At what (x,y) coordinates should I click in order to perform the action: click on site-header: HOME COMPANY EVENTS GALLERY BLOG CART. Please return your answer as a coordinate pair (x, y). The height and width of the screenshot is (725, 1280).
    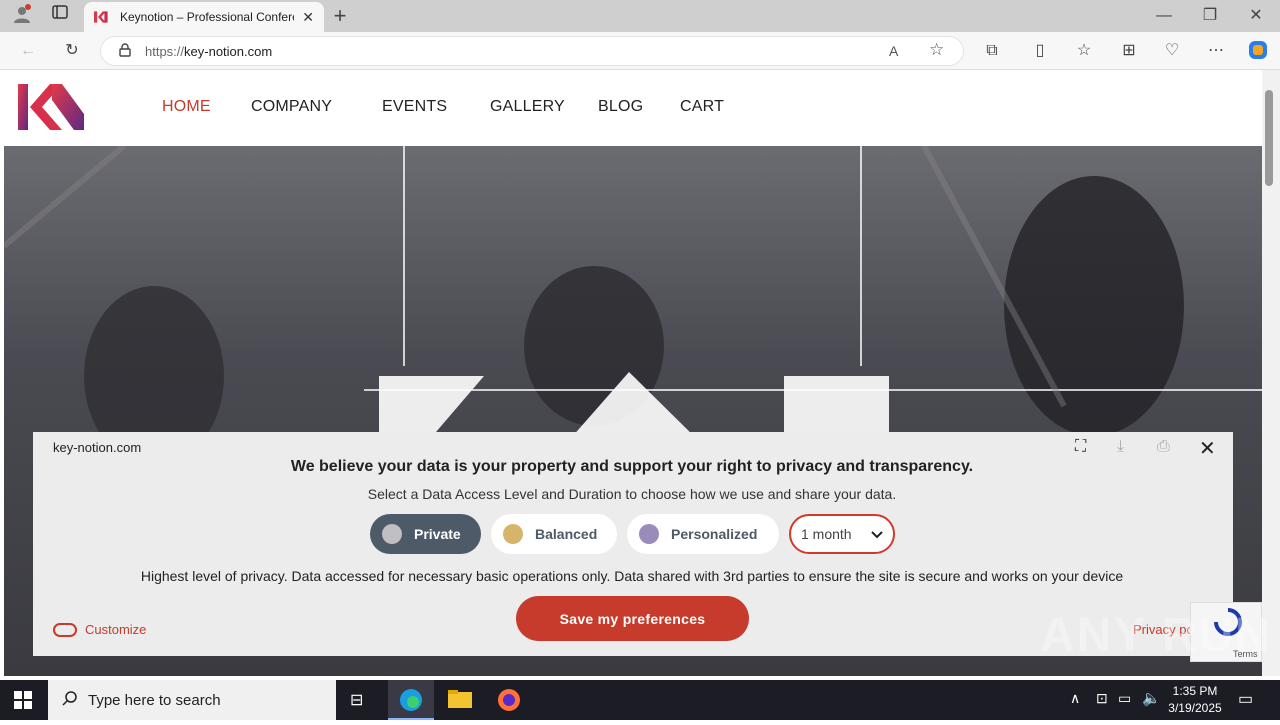
    Looking at the image, I should click on (633, 108).